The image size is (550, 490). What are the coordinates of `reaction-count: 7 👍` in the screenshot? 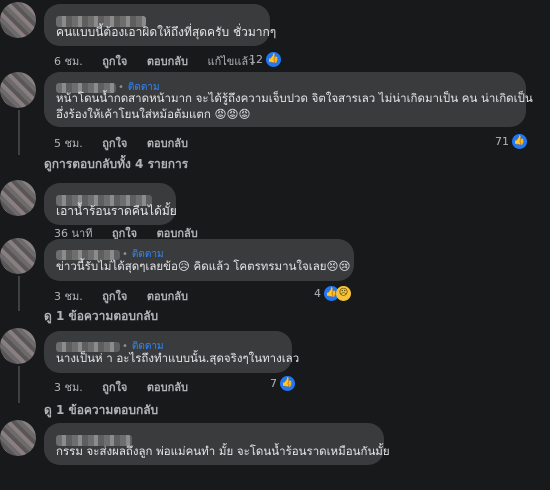 It's located at (282, 383).